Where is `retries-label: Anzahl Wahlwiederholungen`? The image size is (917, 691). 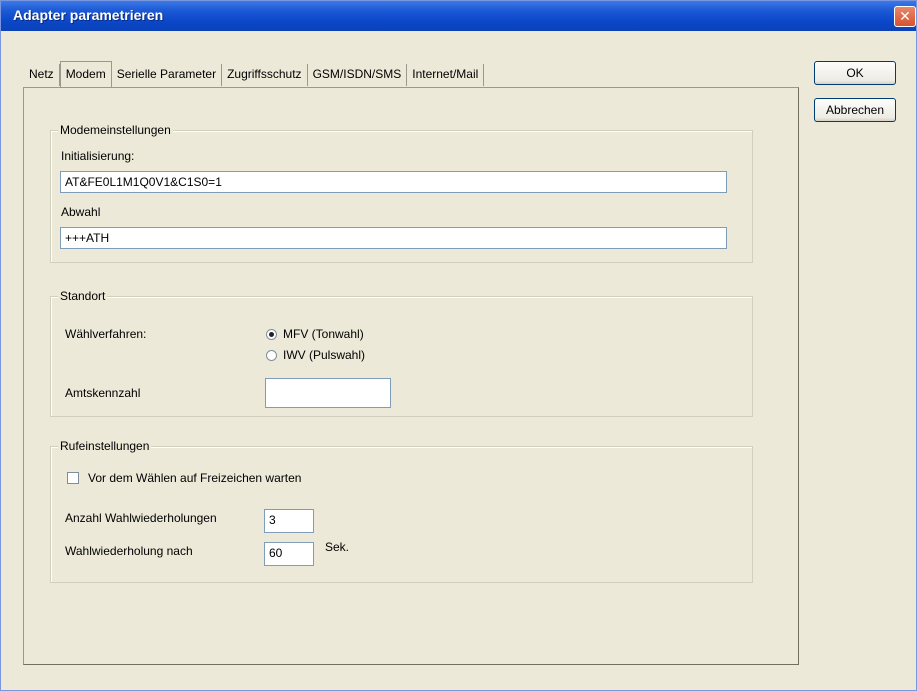 retries-label: Anzahl Wahlwiederholungen is located at coordinates (141, 518).